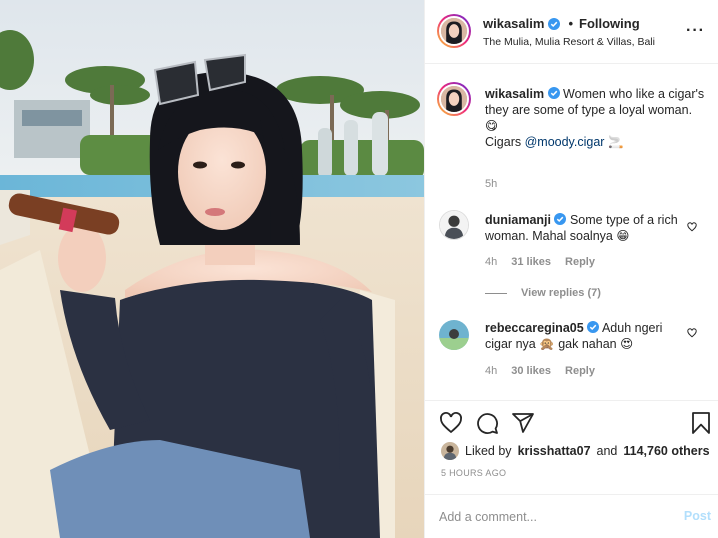 This screenshot has width=718, height=538. Describe the element at coordinates (454, 99) in the screenshot. I see `caption-avatar` at that location.